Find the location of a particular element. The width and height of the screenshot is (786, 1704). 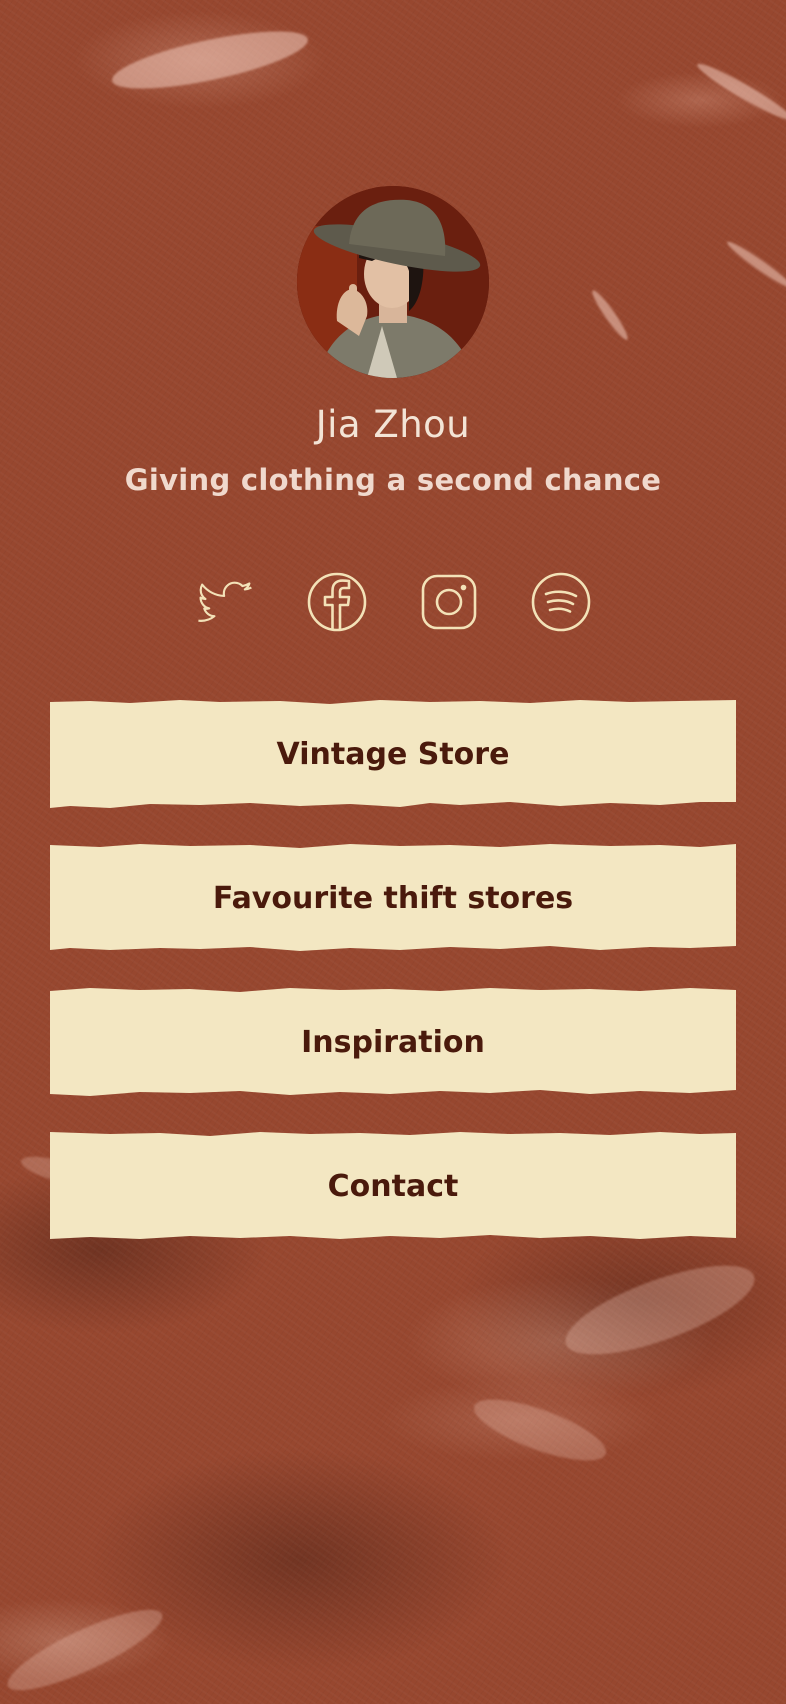

twitter-link is located at coordinates (225, 602).